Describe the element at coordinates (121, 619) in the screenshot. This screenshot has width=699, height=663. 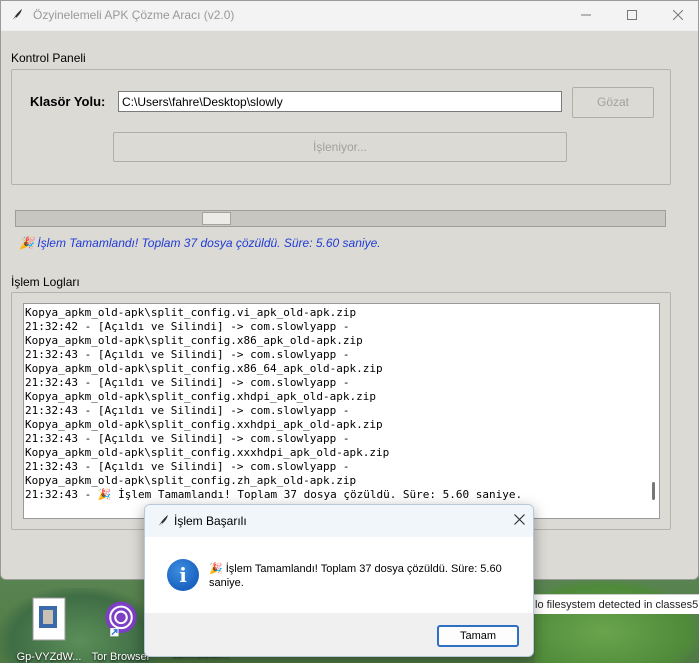
I see `tor-browser-icon` at that location.